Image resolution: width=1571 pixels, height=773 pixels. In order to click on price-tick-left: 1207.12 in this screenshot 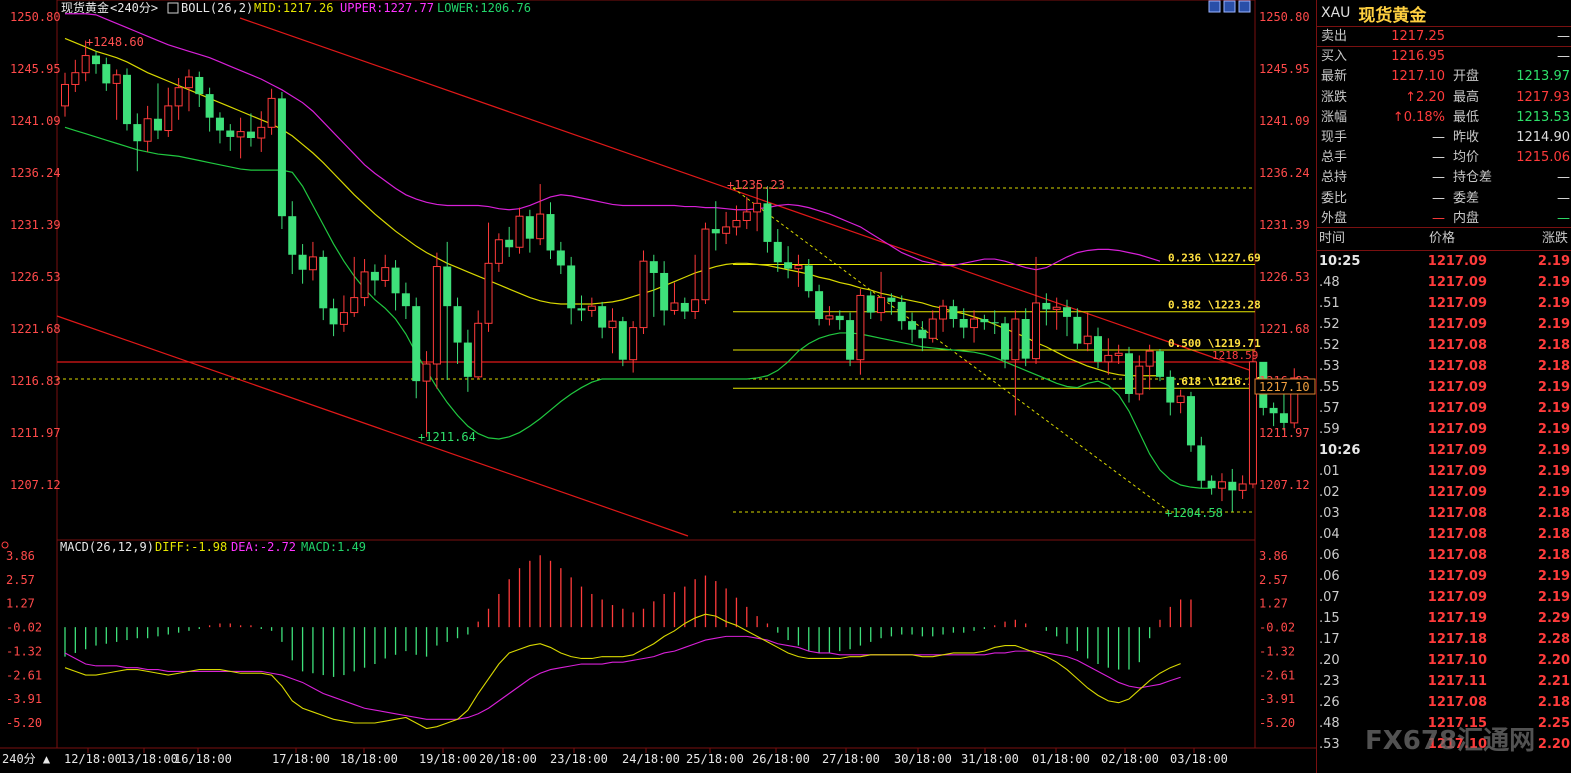, I will do `click(35, 485)`.